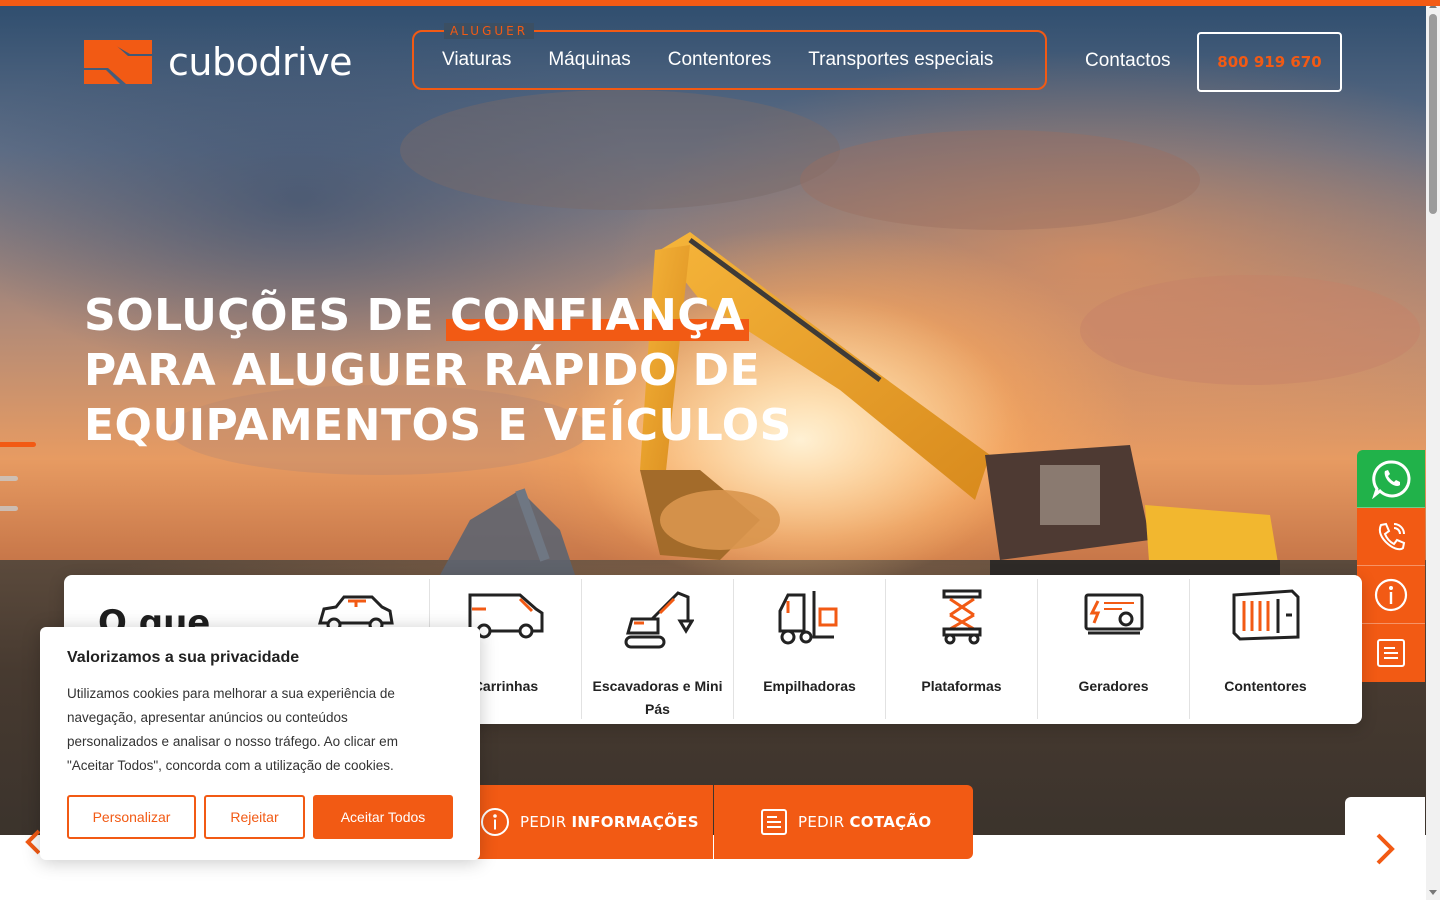  Describe the element at coordinates (961, 617) in the screenshot. I see `scissor-lift-icon` at that location.